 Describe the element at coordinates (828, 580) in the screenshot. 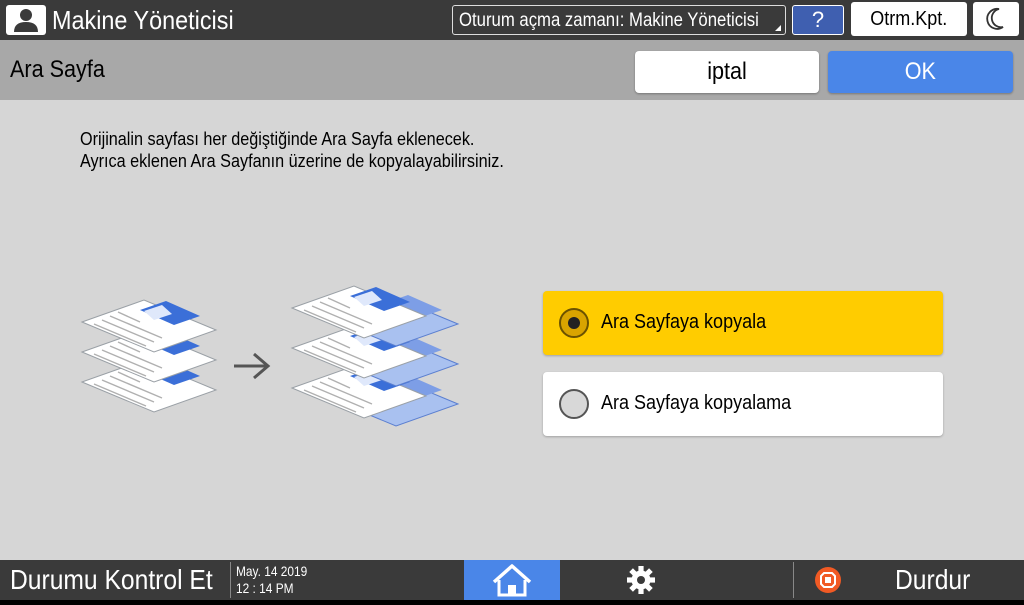

I see `stop-icon` at that location.